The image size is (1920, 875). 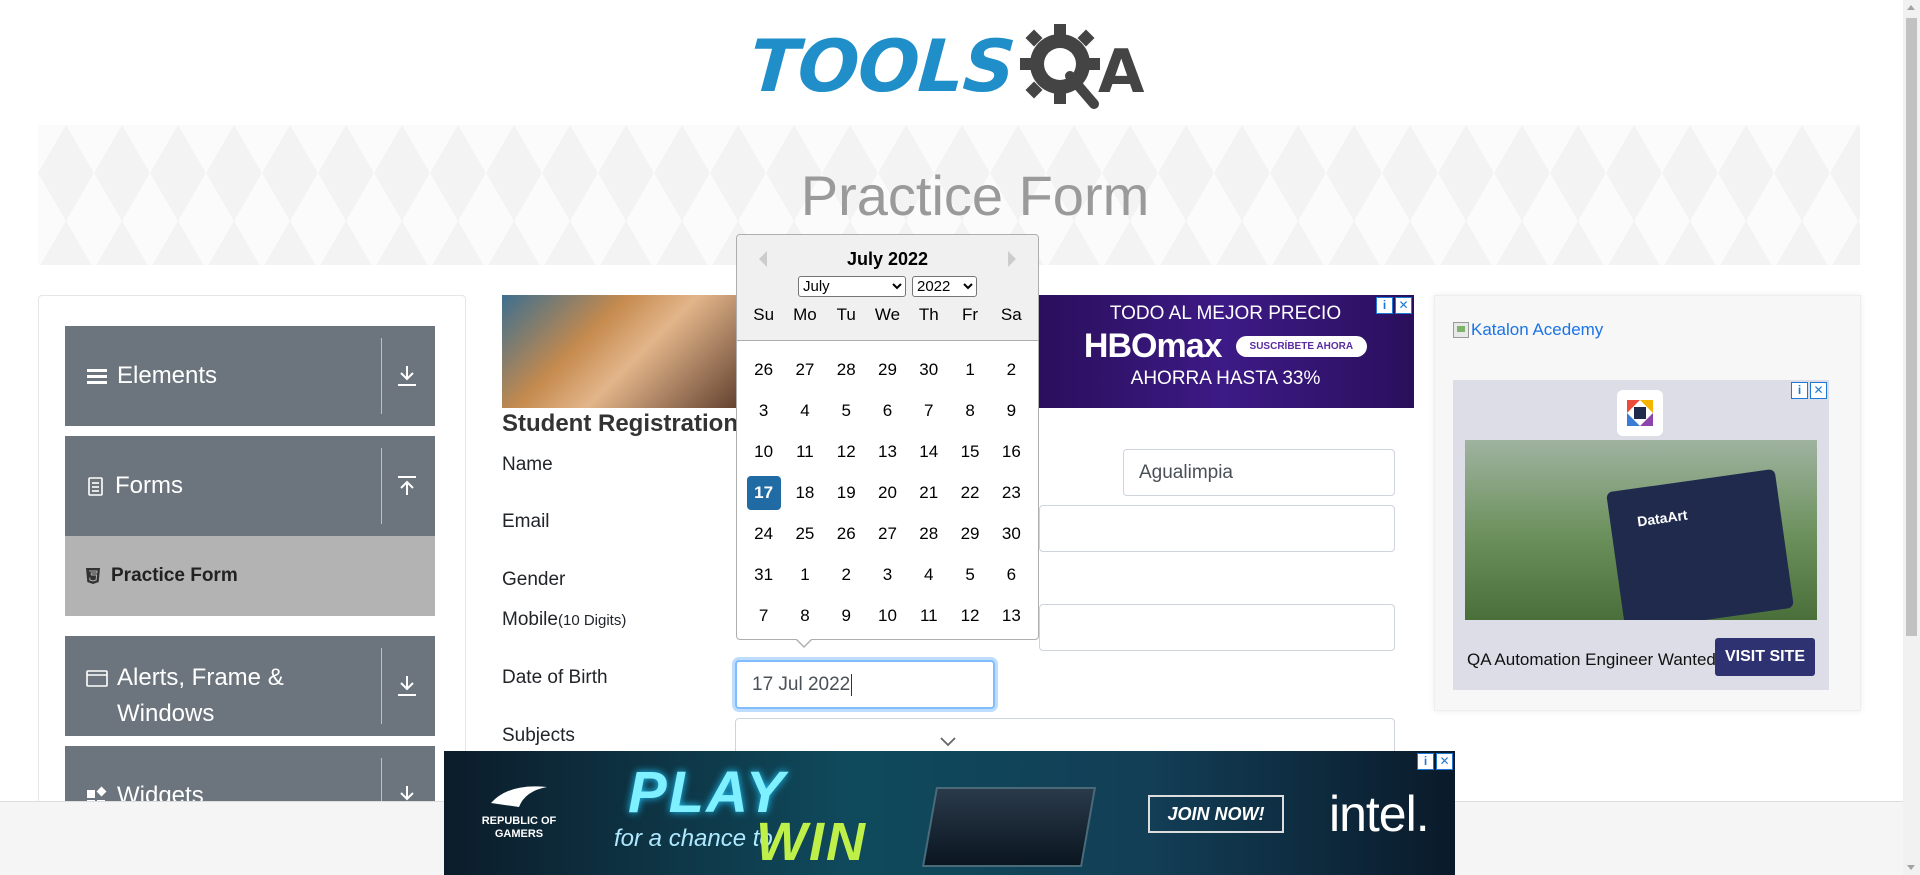 I want to click on day-of-week-row: Su Mo Tu We Th Fr Sa, so click(x=887, y=315).